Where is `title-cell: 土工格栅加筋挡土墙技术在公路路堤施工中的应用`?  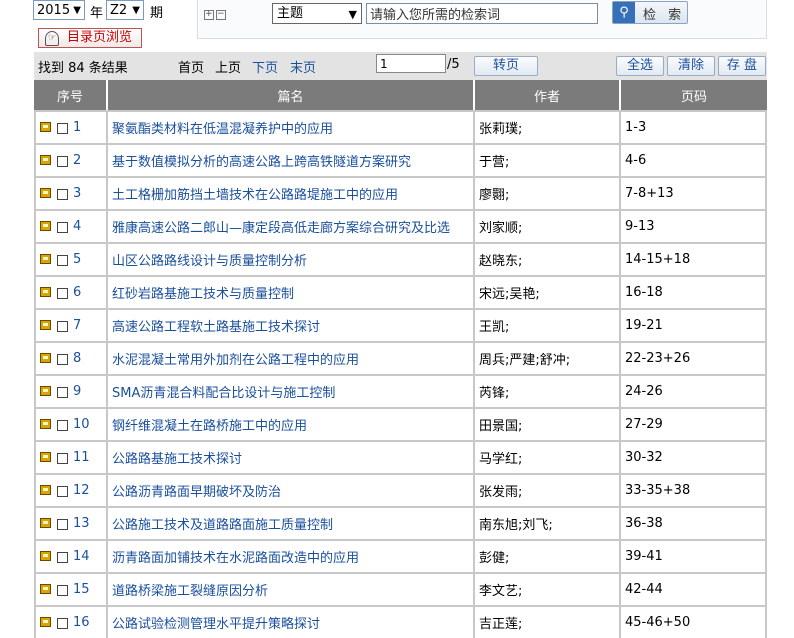
title-cell: 土工格栅加筋挡土墙技术在公路路堤施工中的应用 is located at coordinates (289, 192).